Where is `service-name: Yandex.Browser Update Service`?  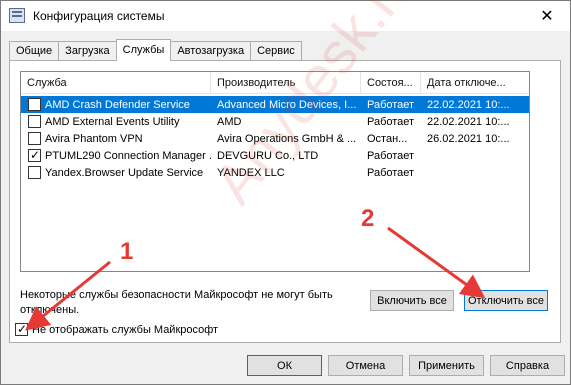
service-name: Yandex.Browser Update Service is located at coordinates (124, 172).